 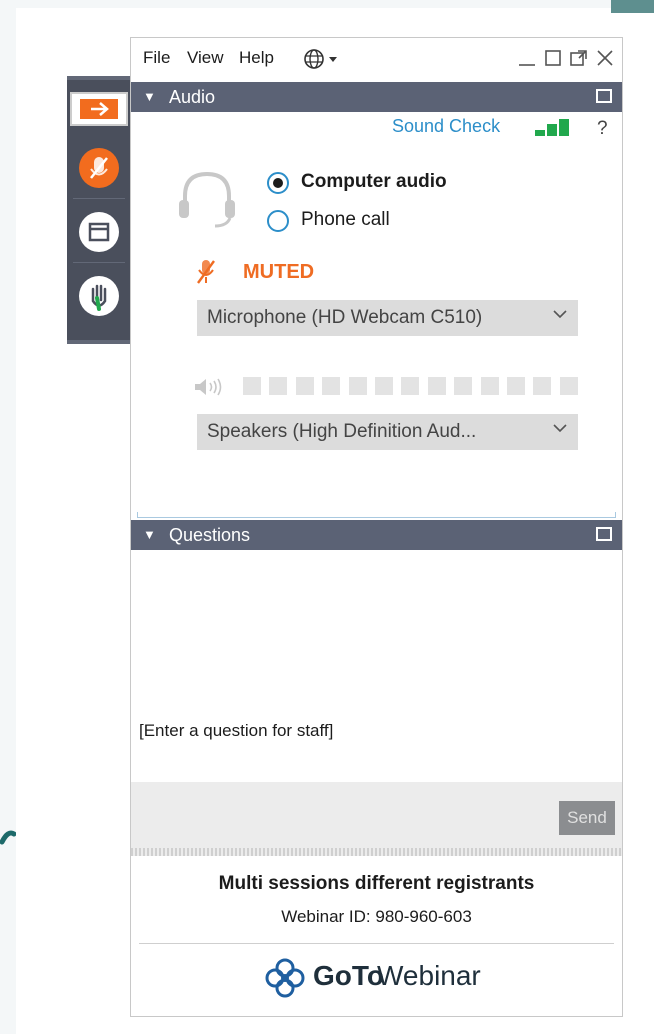 I want to click on control-toolbar, so click(x=98, y=210).